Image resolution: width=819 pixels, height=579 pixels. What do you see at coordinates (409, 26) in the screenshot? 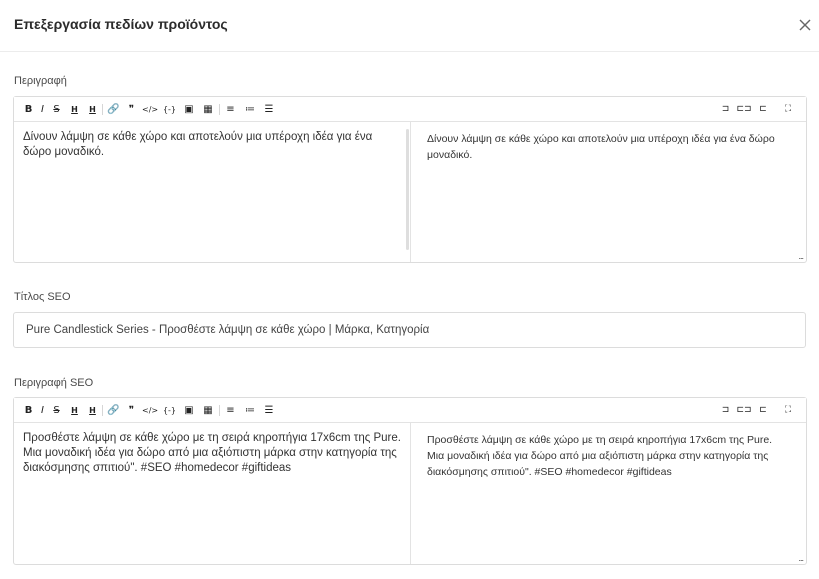
I see `modal-header: Επεξεργασία πεδίων προϊόντος` at bounding box center [409, 26].